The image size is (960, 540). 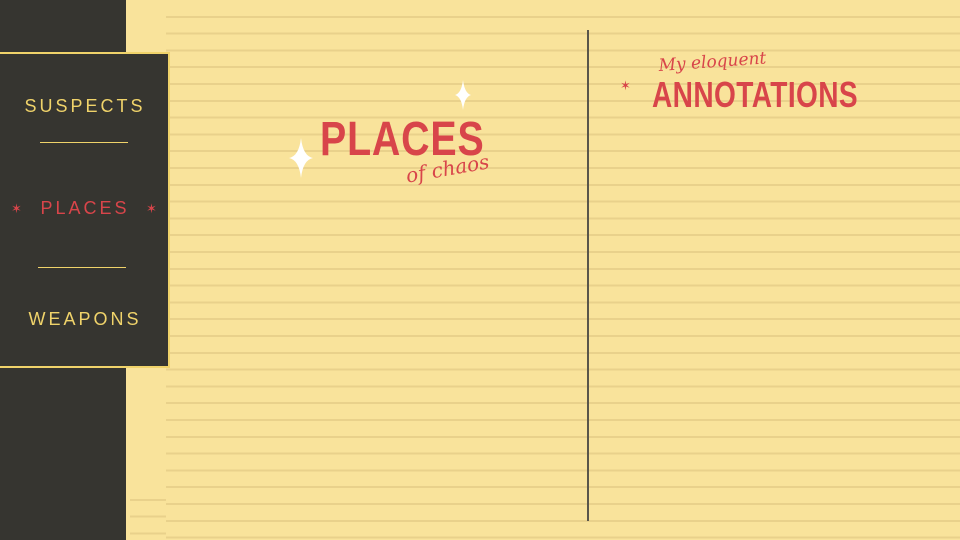 I want to click on nav-item-suspects: SUSPECTS, so click(x=85, y=106).